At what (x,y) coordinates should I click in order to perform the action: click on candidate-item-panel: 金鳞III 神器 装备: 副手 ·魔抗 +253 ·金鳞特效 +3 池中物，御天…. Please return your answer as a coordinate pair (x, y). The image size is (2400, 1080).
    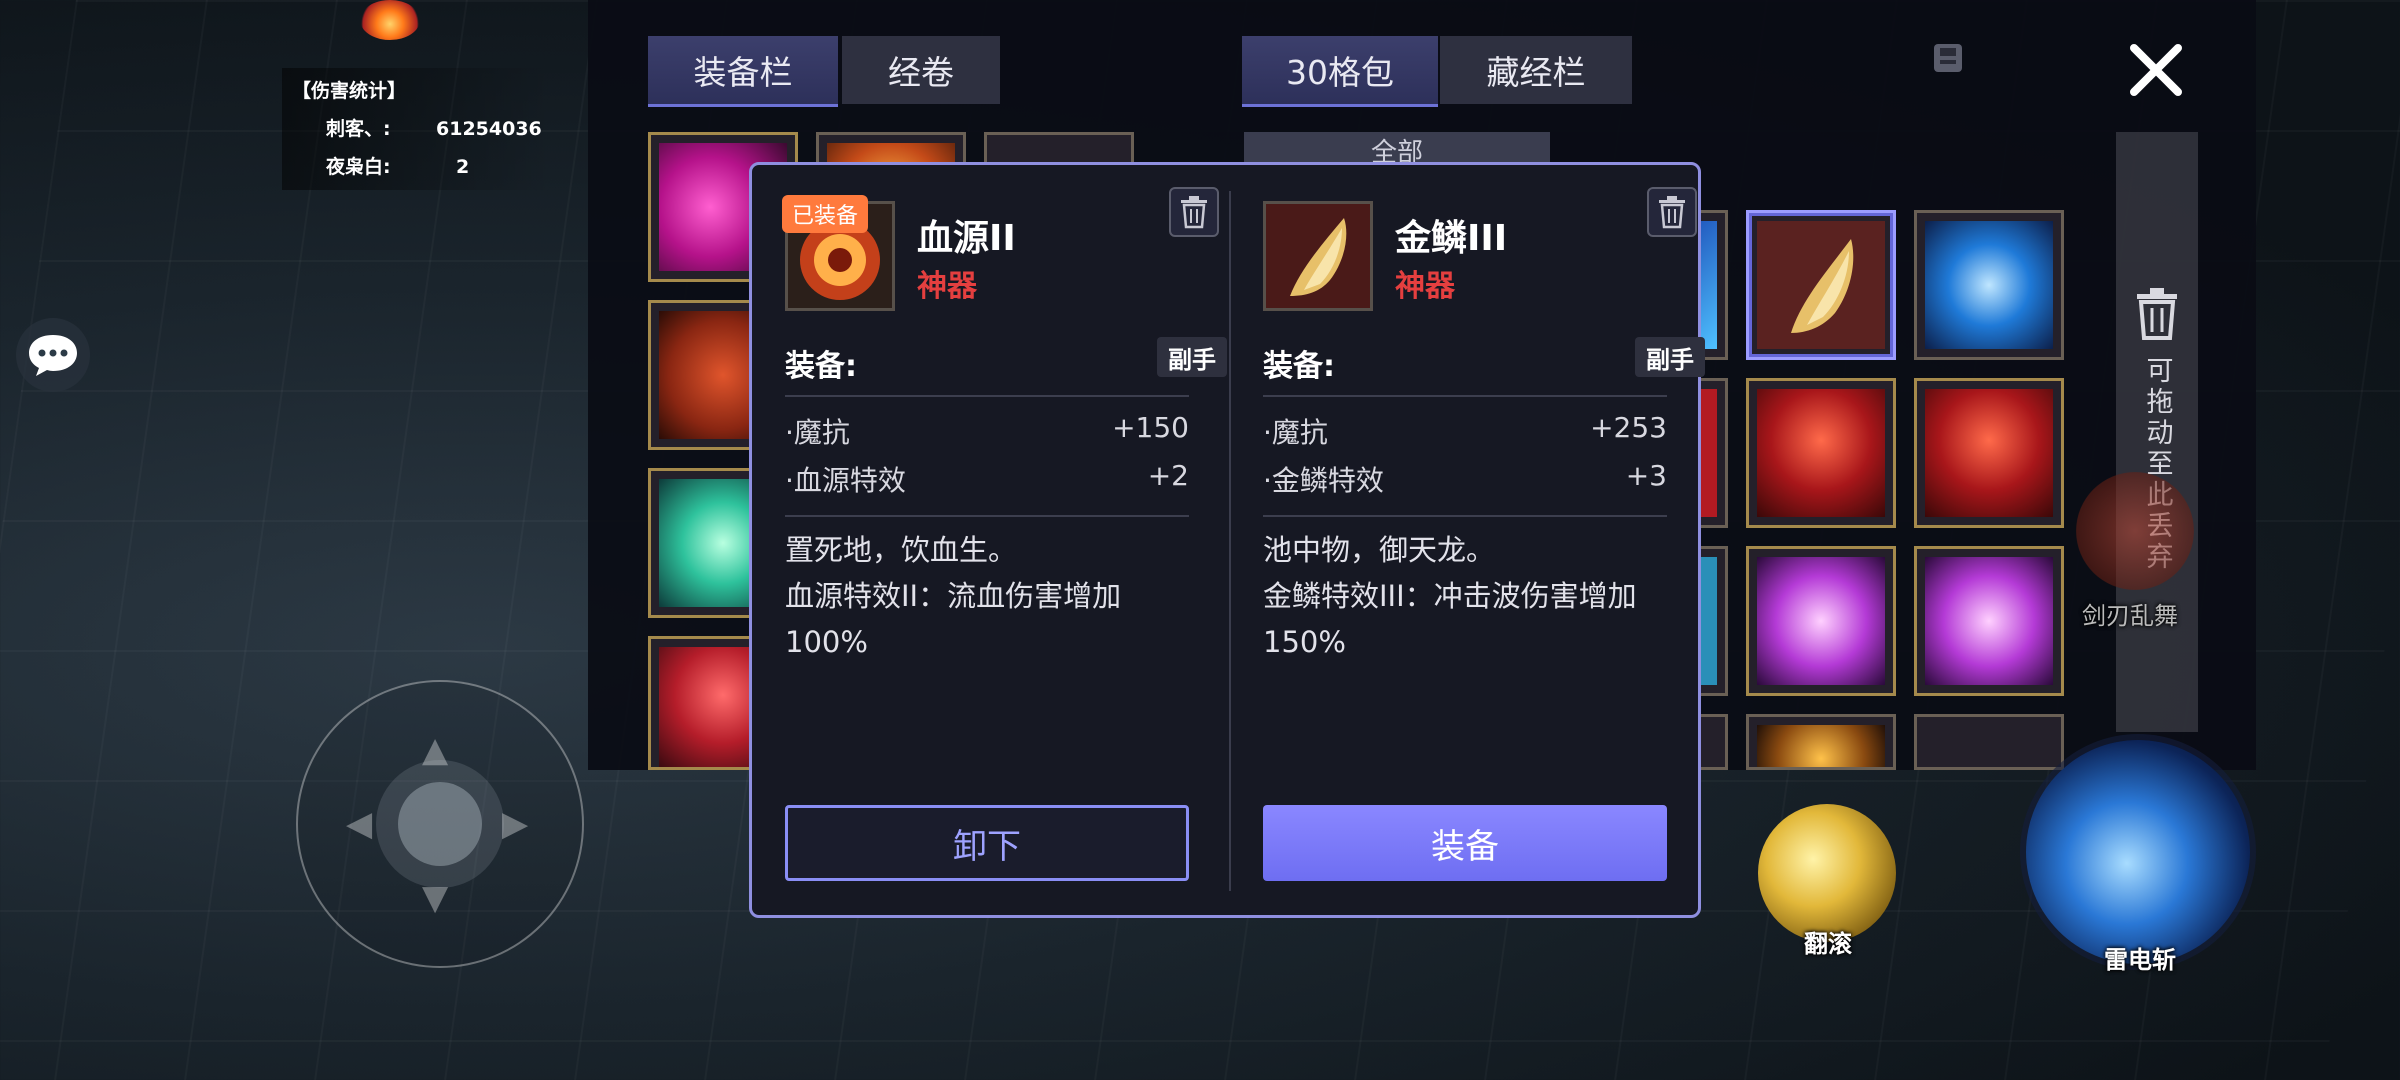
    Looking at the image, I should click on (1484, 540).